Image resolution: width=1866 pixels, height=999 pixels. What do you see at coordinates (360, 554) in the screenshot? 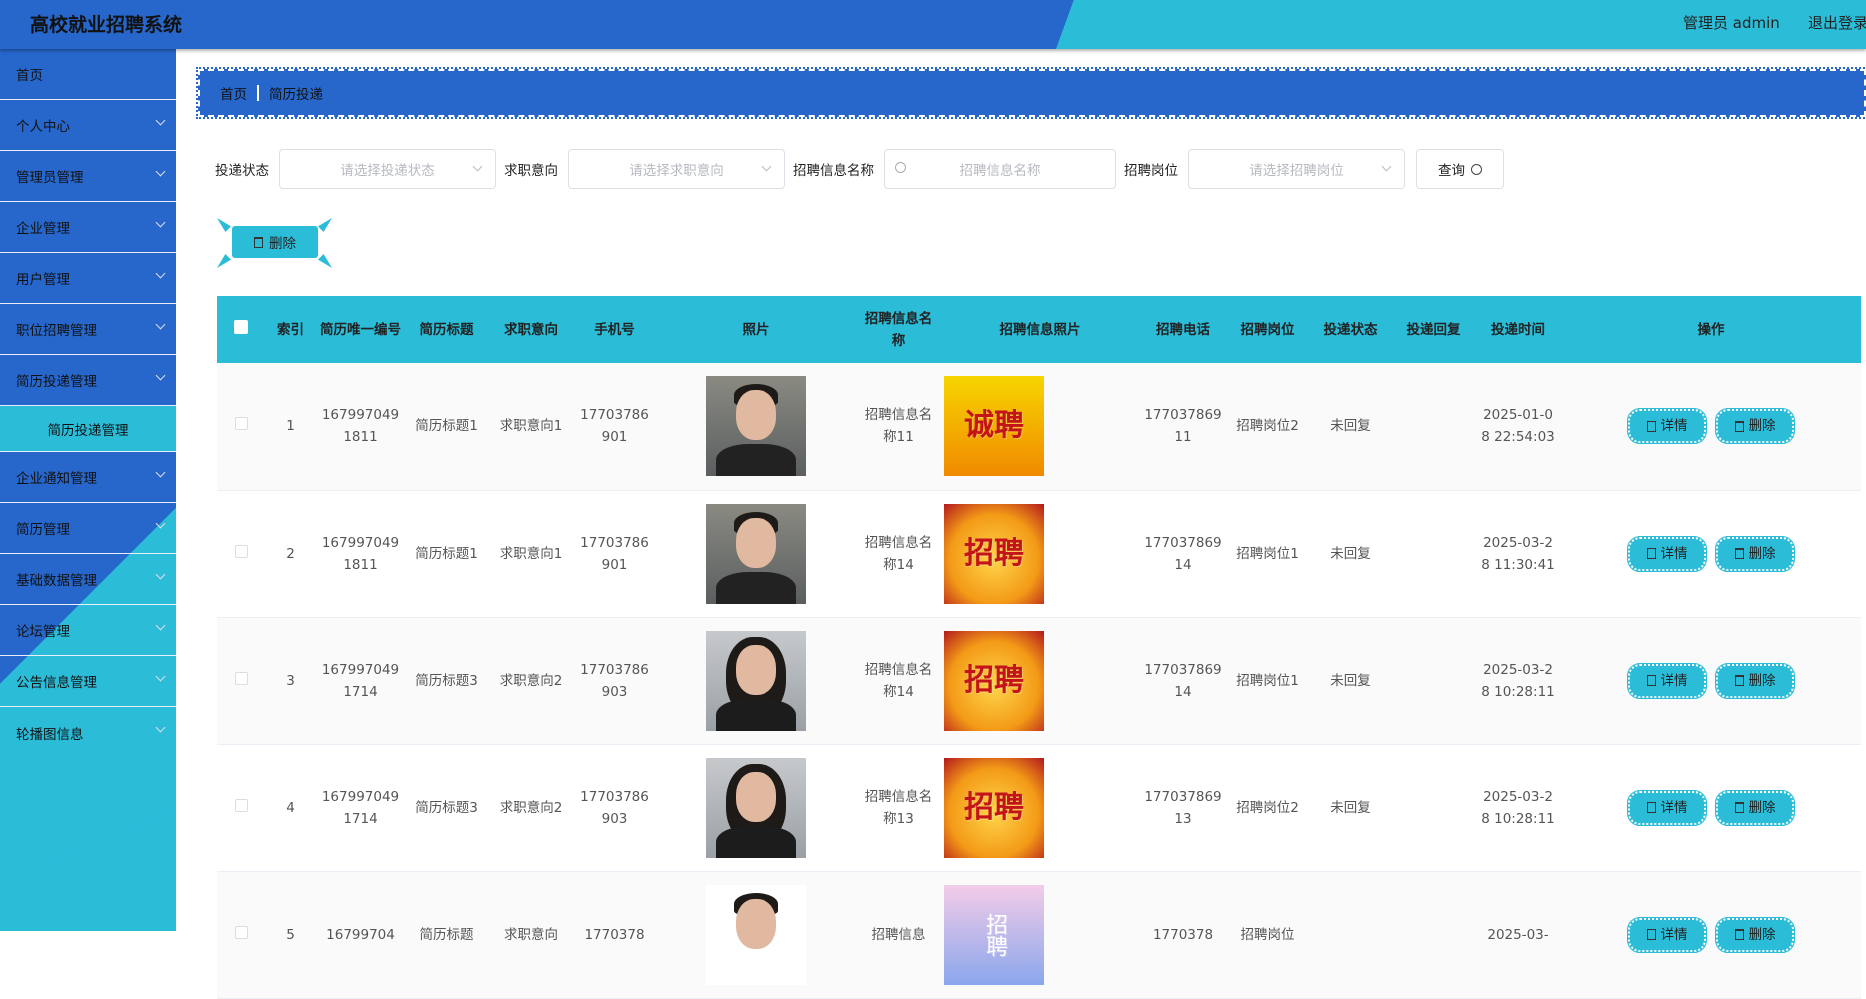
I see `cell-uid: 1679970491811` at bounding box center [360, 554].